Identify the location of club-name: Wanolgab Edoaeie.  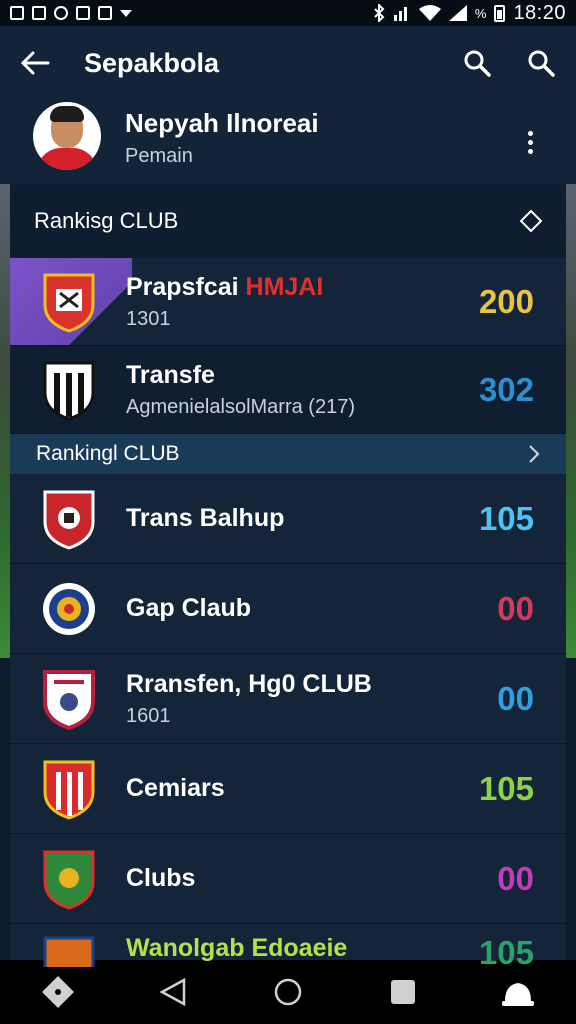
(237, 948).